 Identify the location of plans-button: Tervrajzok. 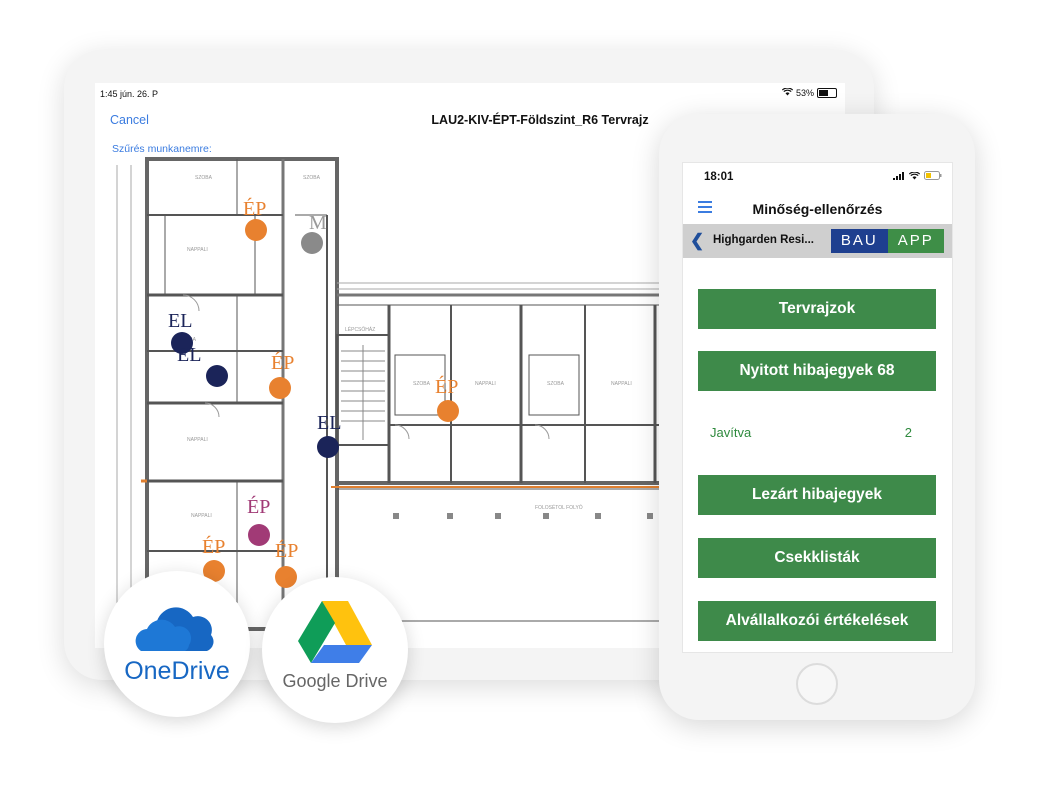
(817, 309).